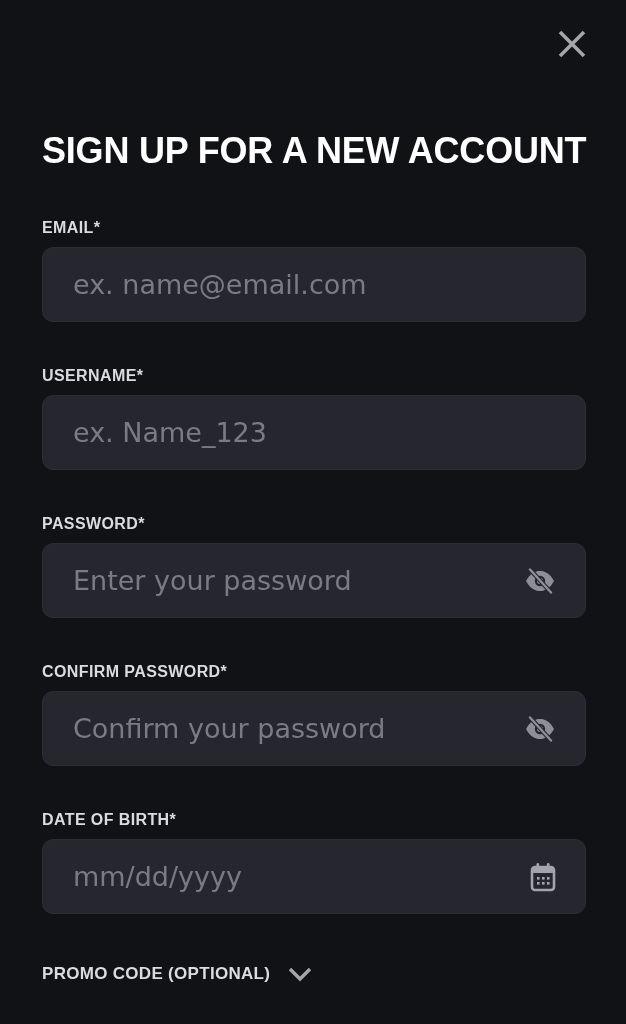 This screenshot has height=1024, width=626. Describe the element at coordinates (93, 524) in the screenshot. I see `field-label: PASSWORD*` at that location.